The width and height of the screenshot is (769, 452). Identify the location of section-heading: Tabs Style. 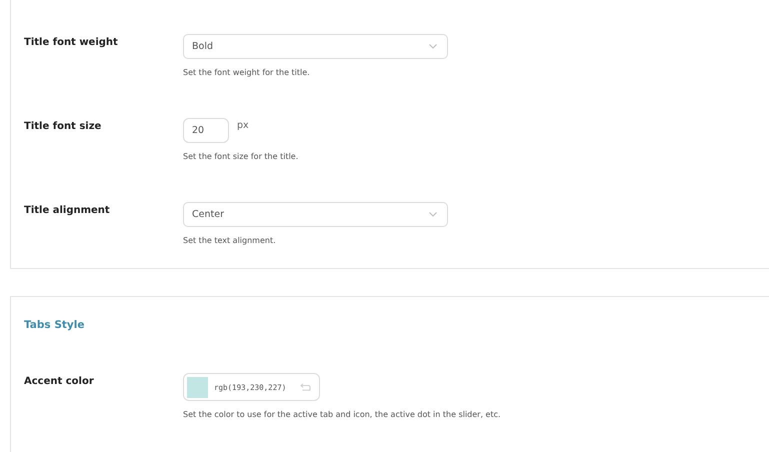
(55, 326).